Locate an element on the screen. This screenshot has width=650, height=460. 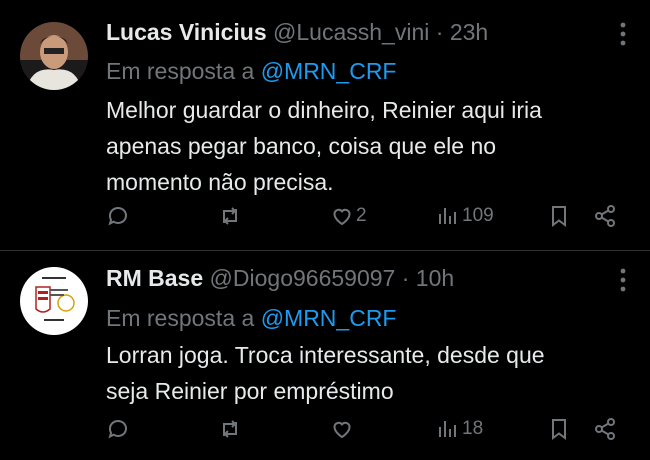
tweet-text-line: seja Reinier por empréstimo is located at coordinates (250, 391).